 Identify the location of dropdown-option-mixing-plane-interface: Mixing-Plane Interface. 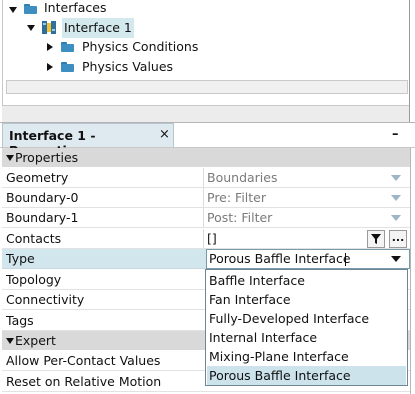
(306, 356).